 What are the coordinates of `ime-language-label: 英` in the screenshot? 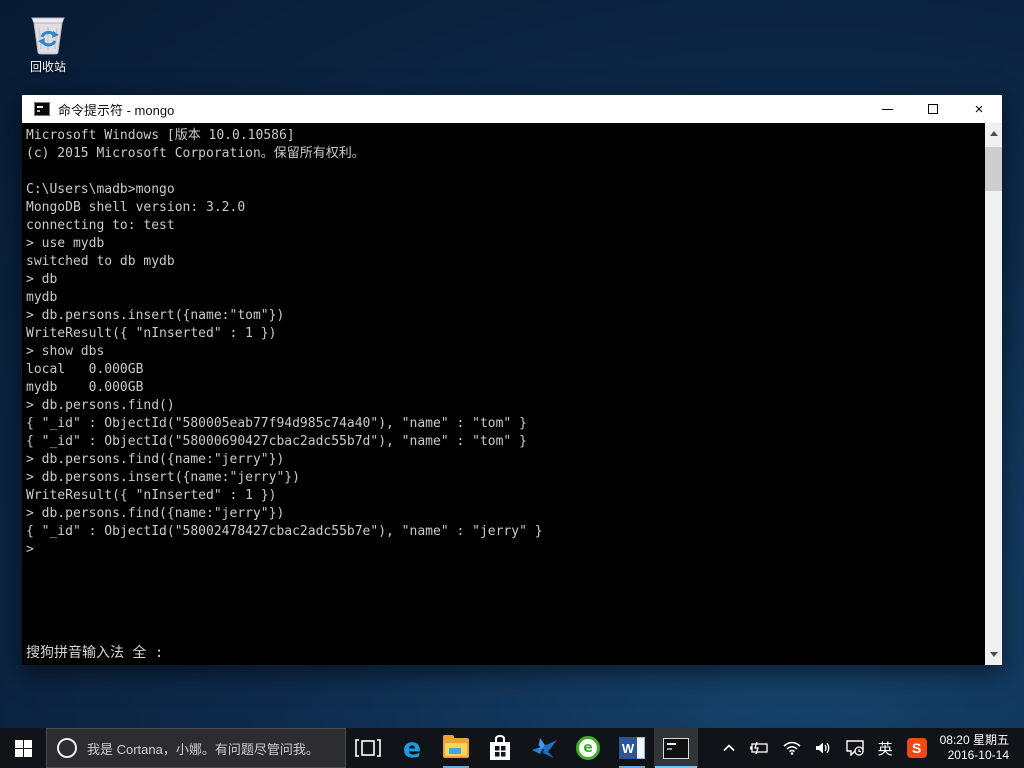 It's located at (885, 749).